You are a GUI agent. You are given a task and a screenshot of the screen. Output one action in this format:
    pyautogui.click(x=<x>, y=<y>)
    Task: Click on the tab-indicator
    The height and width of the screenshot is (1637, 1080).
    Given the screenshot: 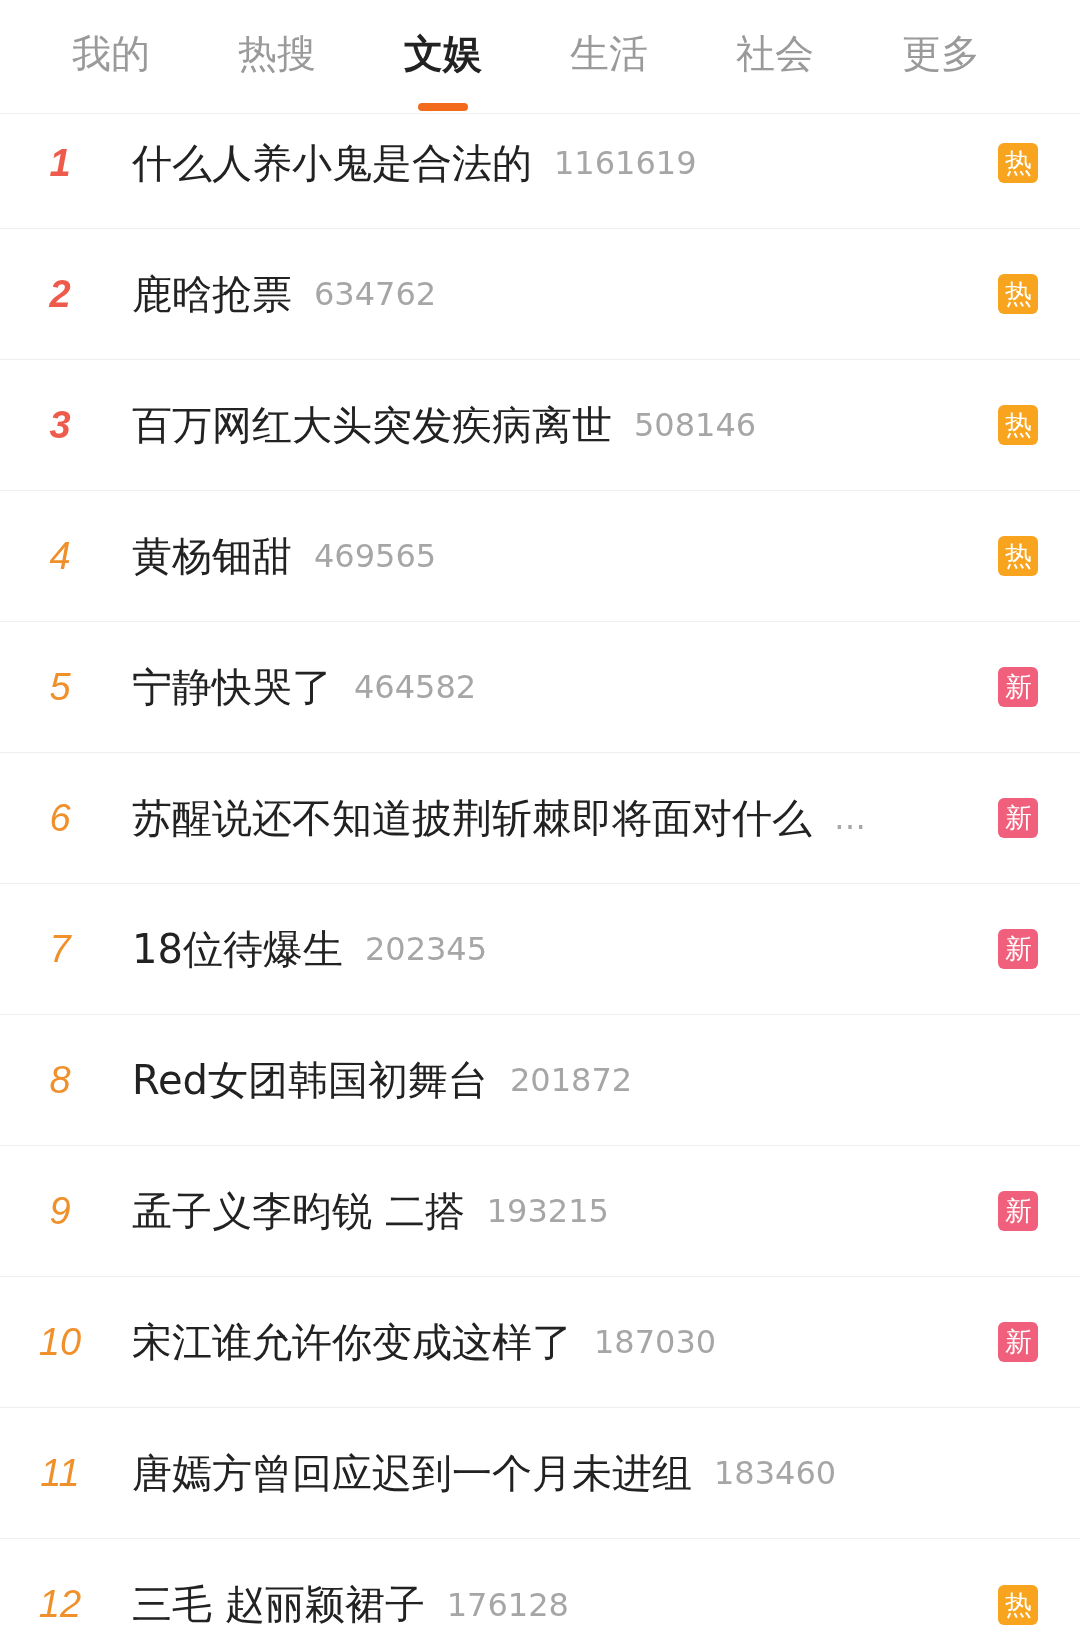 What is the action you would take?
    pyautogui.click(x=443, y=106)
    